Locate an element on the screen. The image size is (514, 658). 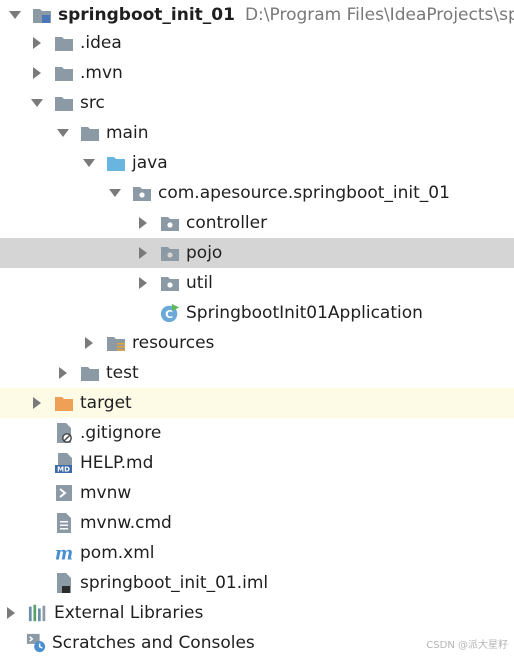
tree-label: SpringbootInit01Application is located at coordinates (304, 313).